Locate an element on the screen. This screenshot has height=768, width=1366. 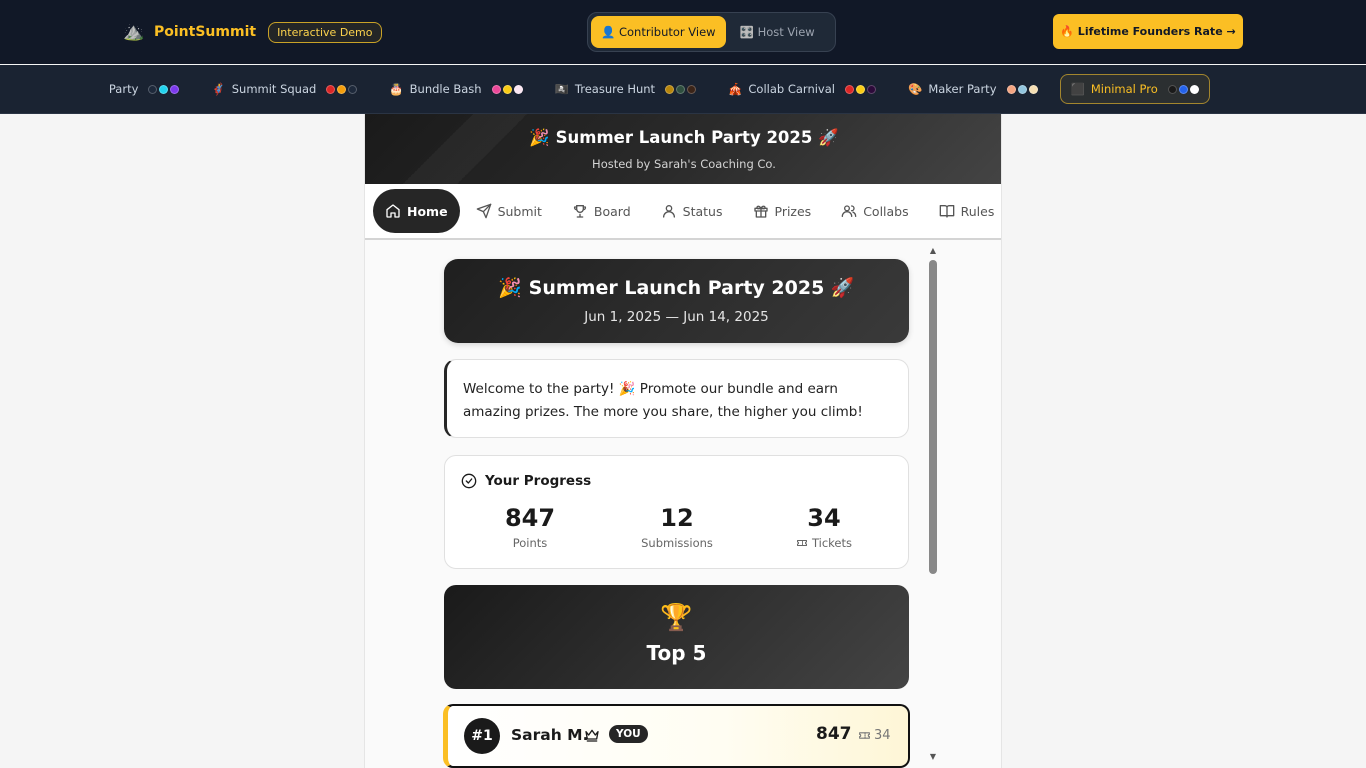
submissions-label-text: Submissions is located at coordinates (677, 543).